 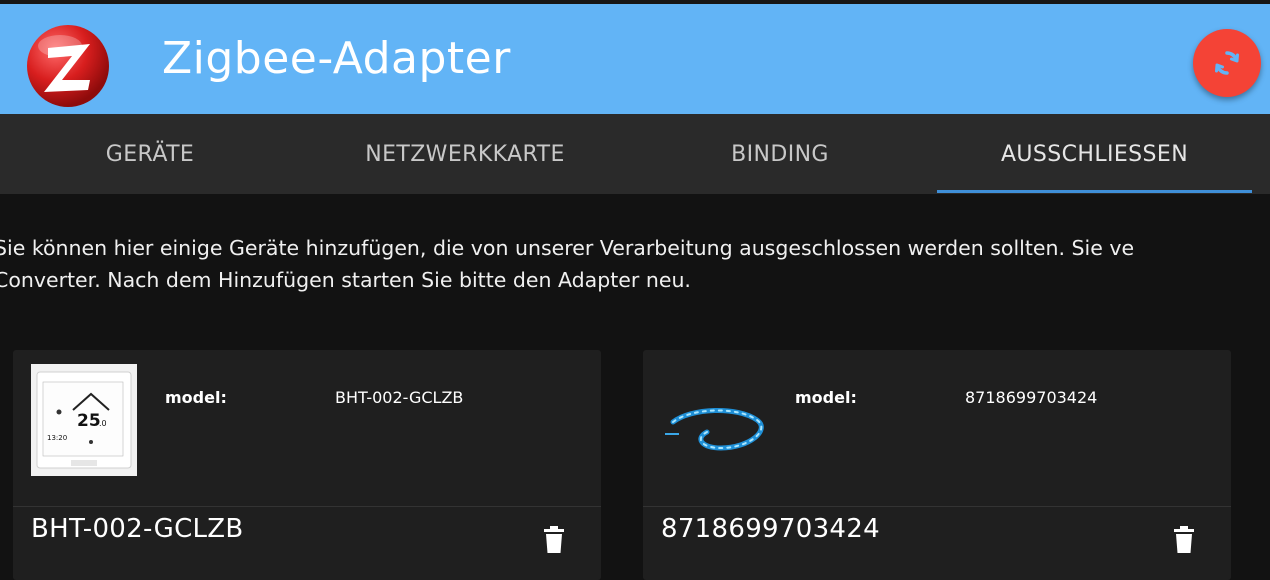 I want to click on model-value: BHT-002-GCLZB, so click(x=399, y=397).